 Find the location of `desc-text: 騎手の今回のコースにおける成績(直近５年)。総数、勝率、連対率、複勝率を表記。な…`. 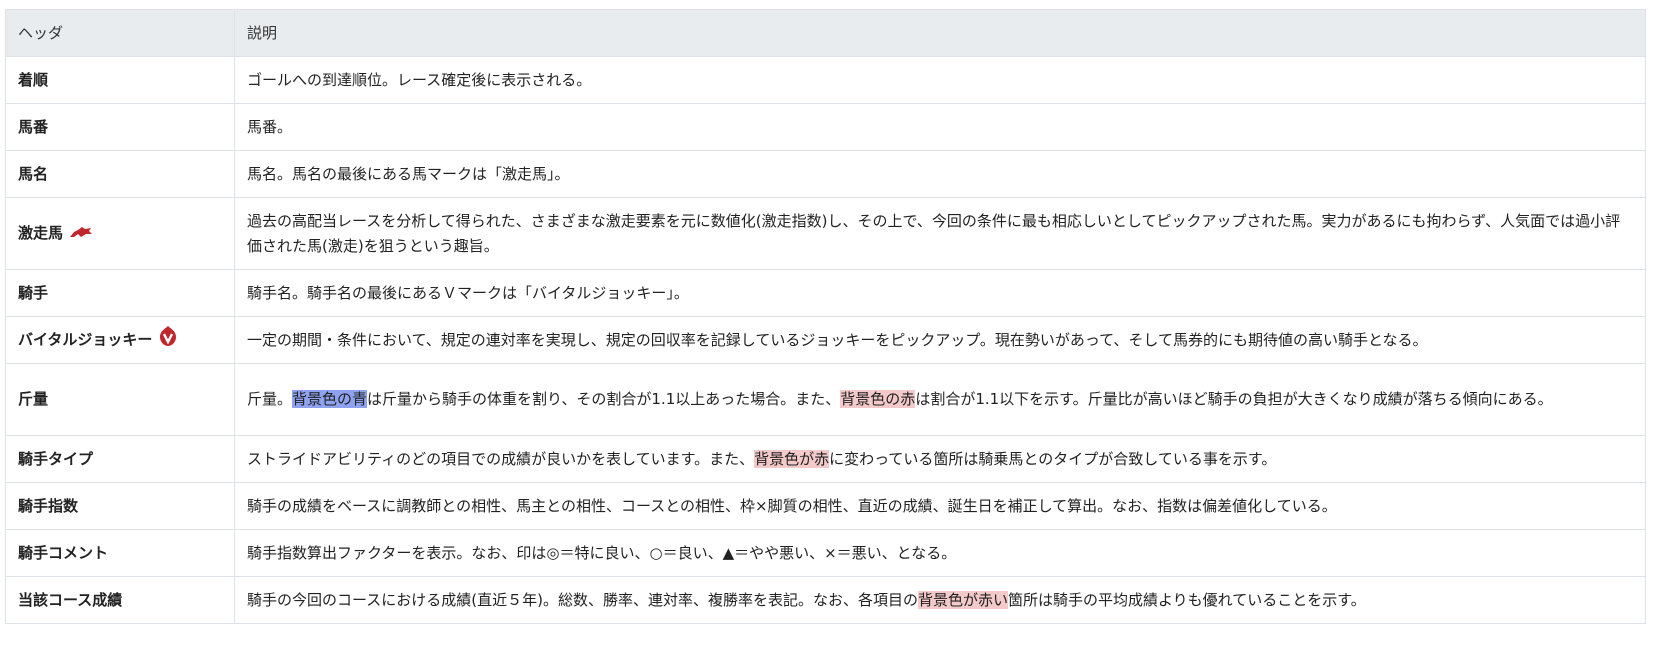

desc-text: 騎手の今回のコースにおける成績(直近５年)。総数、勝率、連対率、複勝率を表記。な… is located at coordinates (582, 599).